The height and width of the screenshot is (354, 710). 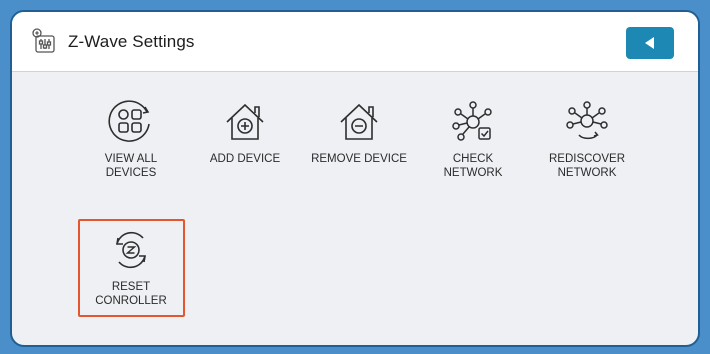 I want to click on back-button, so click(x=650, y=43).